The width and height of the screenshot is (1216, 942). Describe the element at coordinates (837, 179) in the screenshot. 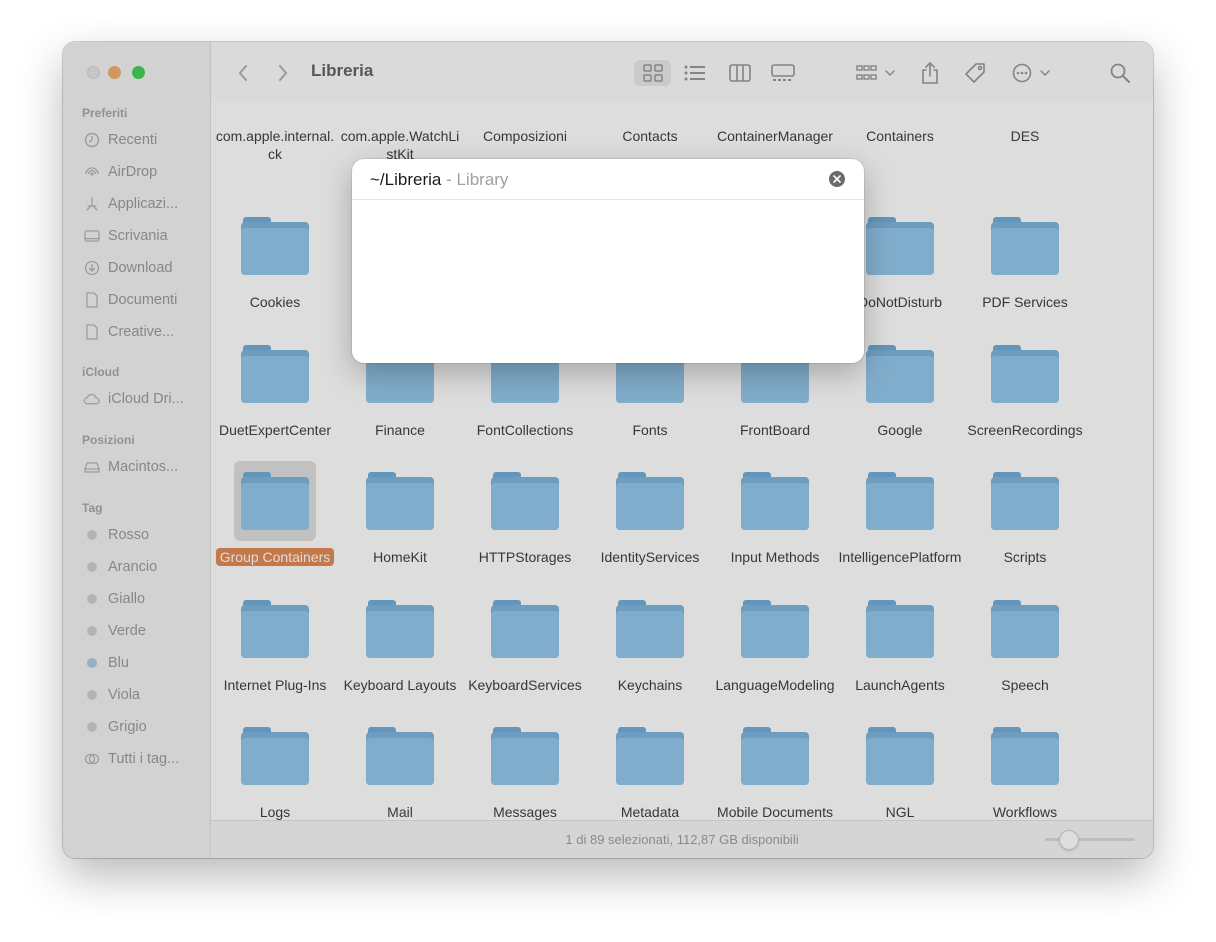

I see `clear-icon` at that location.